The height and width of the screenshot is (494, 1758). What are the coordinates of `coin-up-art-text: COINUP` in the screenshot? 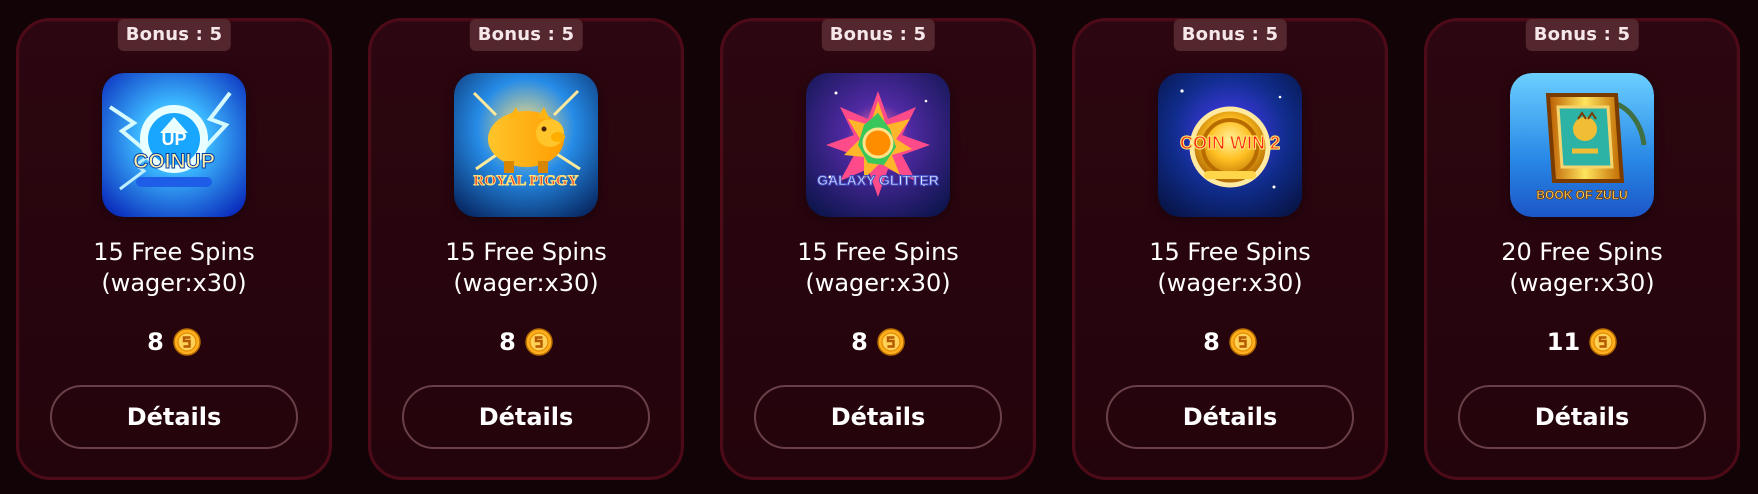 It's located at (174, 161).